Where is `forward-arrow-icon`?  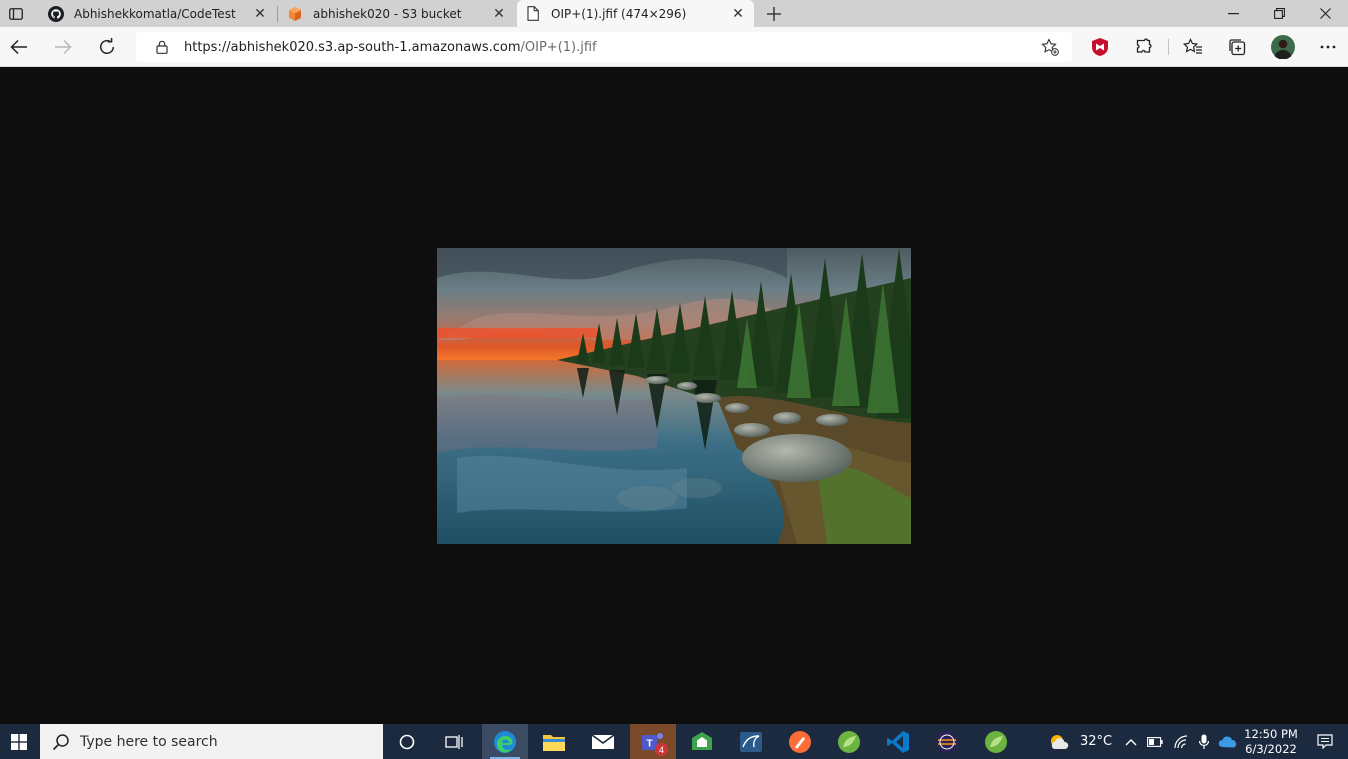 forward-arrow-icon is located at coordinates (63, 47).